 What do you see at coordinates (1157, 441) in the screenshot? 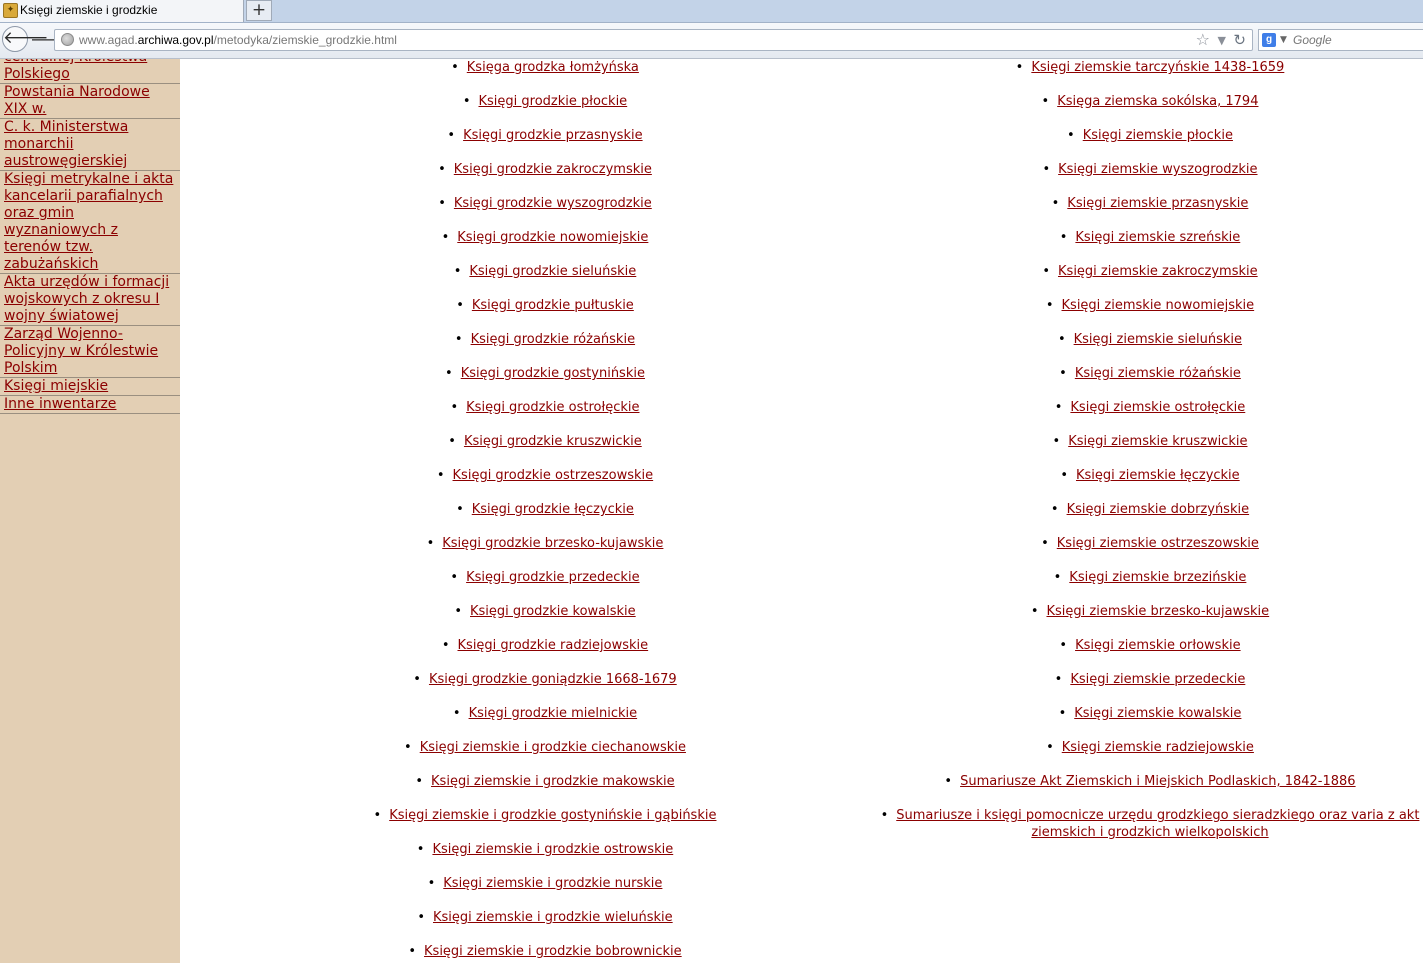
I see `archive-link: Księgi ziemskie kruszwickie` at bounding box center [1157, 441].